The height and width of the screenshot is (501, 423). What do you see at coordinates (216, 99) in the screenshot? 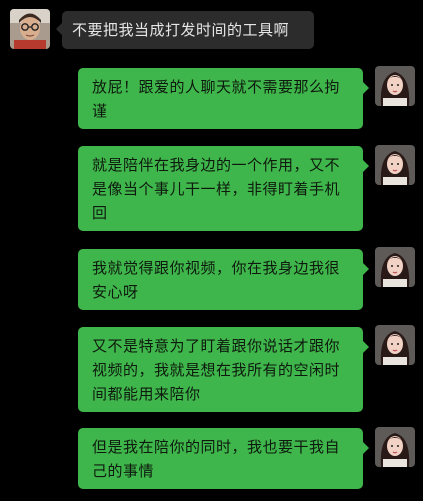
I see `message-text: 放屁！跟爱的人聊天就不需要那么拘谨` at bounding box center [216, 99].